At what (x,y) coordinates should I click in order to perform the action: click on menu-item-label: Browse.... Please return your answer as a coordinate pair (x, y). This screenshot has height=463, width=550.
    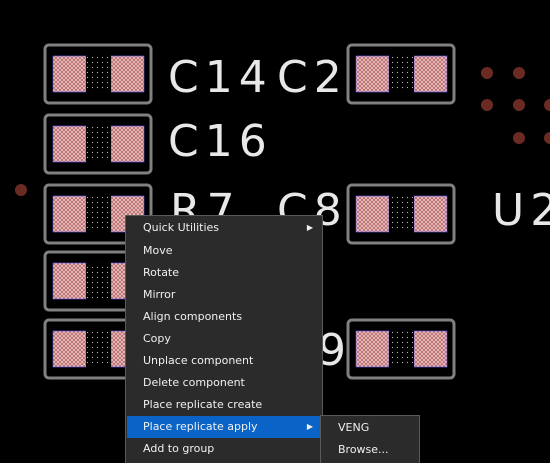
    Looking at the image, I should click on (363, 449).